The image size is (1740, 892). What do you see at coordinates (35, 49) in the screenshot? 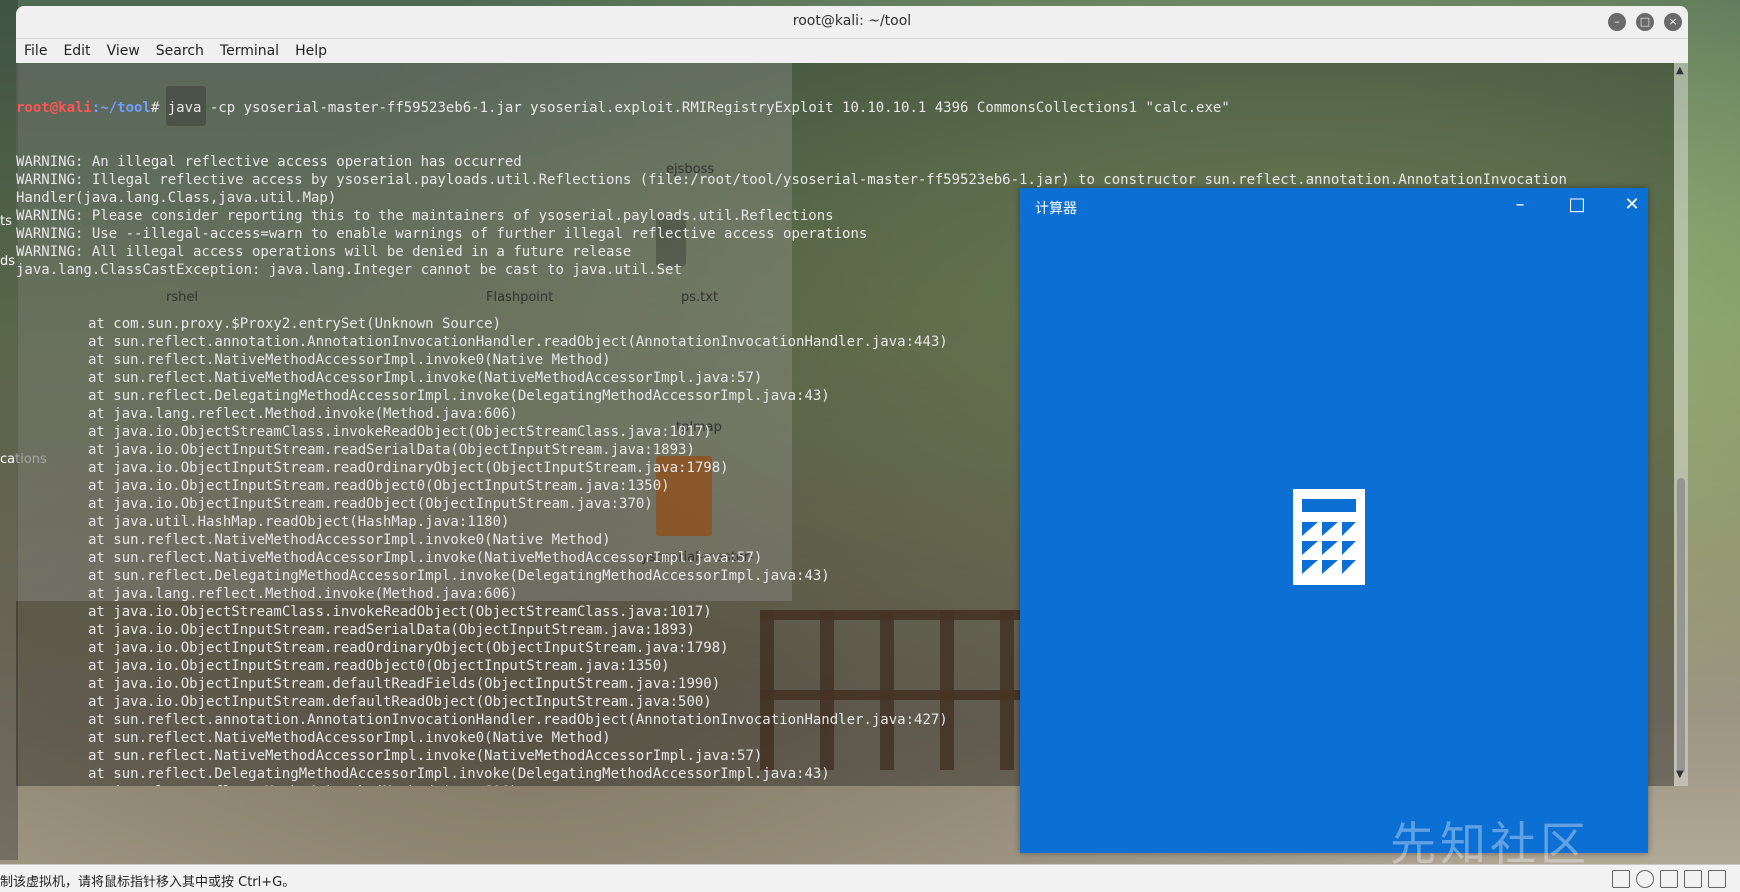
I see `menu-file: File` at bounding box center [35, 49].